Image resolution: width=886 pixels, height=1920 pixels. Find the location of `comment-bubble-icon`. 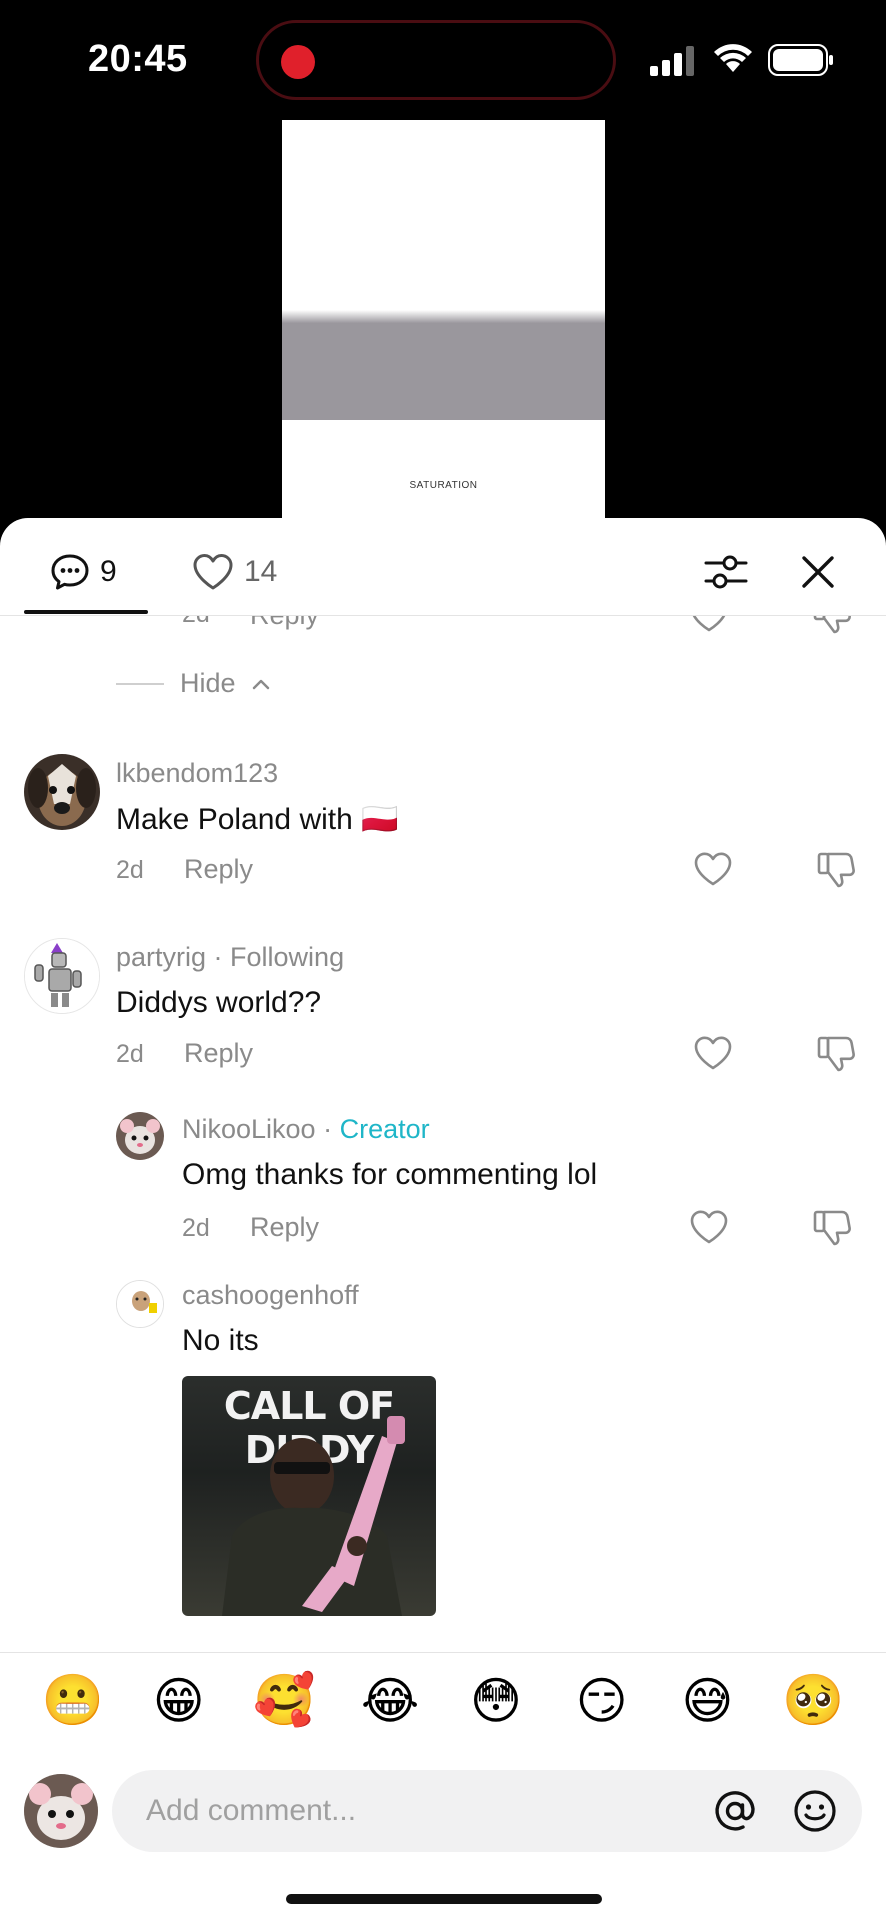

comment-bubble-icon is located at coordinates (70, 572).